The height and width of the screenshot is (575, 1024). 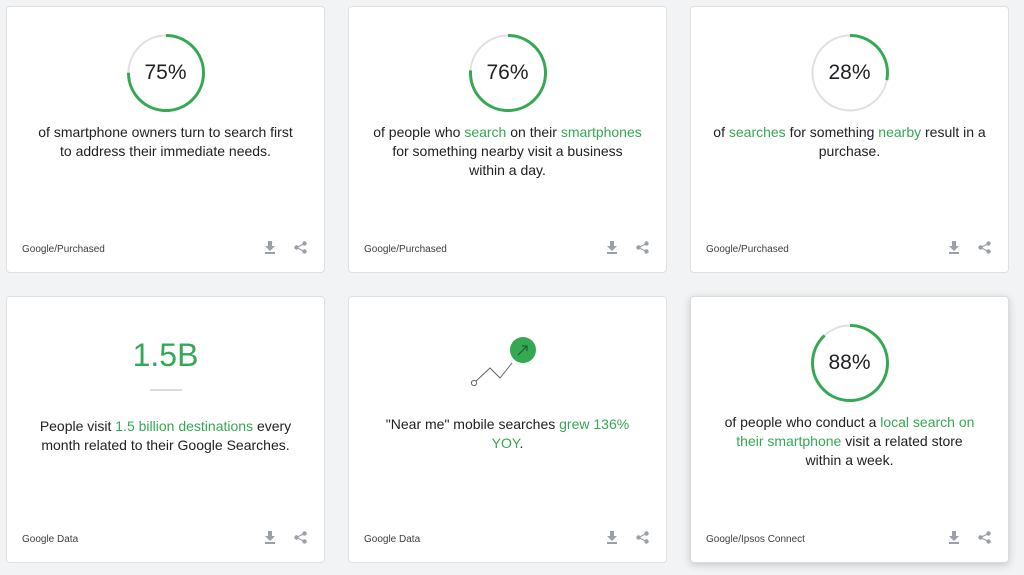 What do you see at coordinates (521, 443) in the screenshot?
I see `body-text-segment: .` at bounding box center [521, 443].